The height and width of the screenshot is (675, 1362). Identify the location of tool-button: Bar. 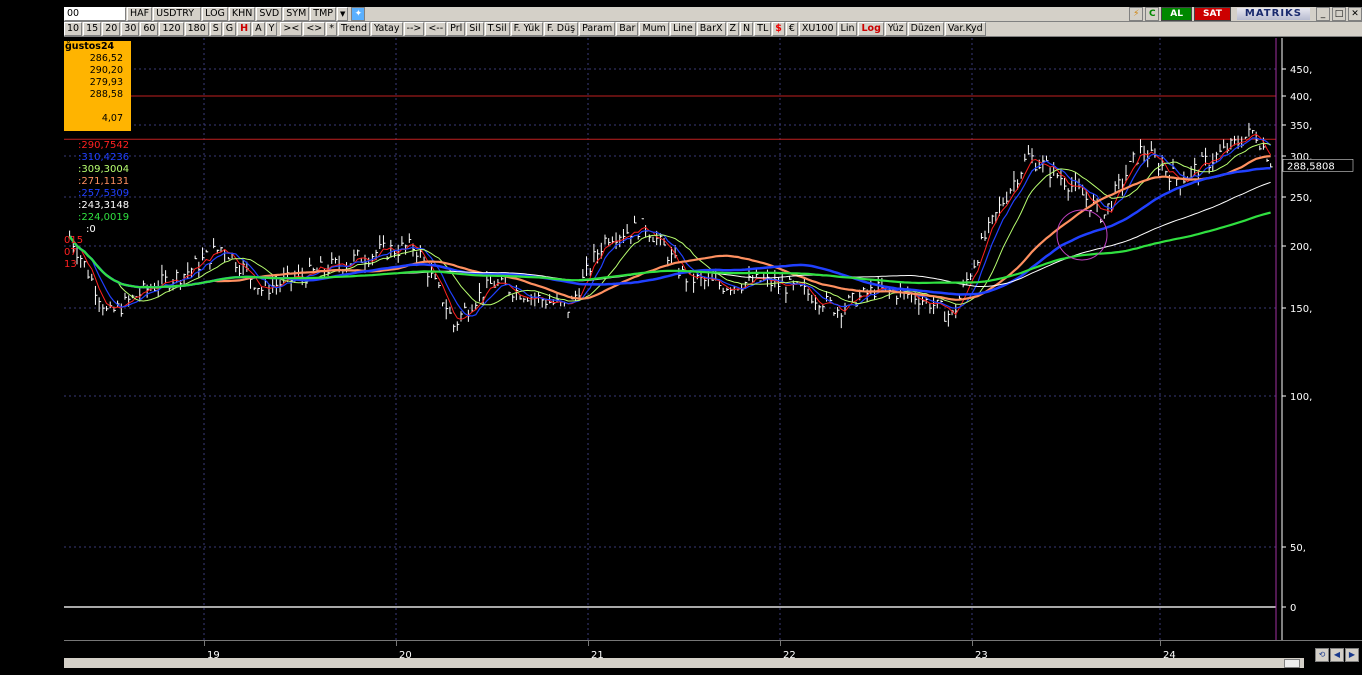
(627, 29).